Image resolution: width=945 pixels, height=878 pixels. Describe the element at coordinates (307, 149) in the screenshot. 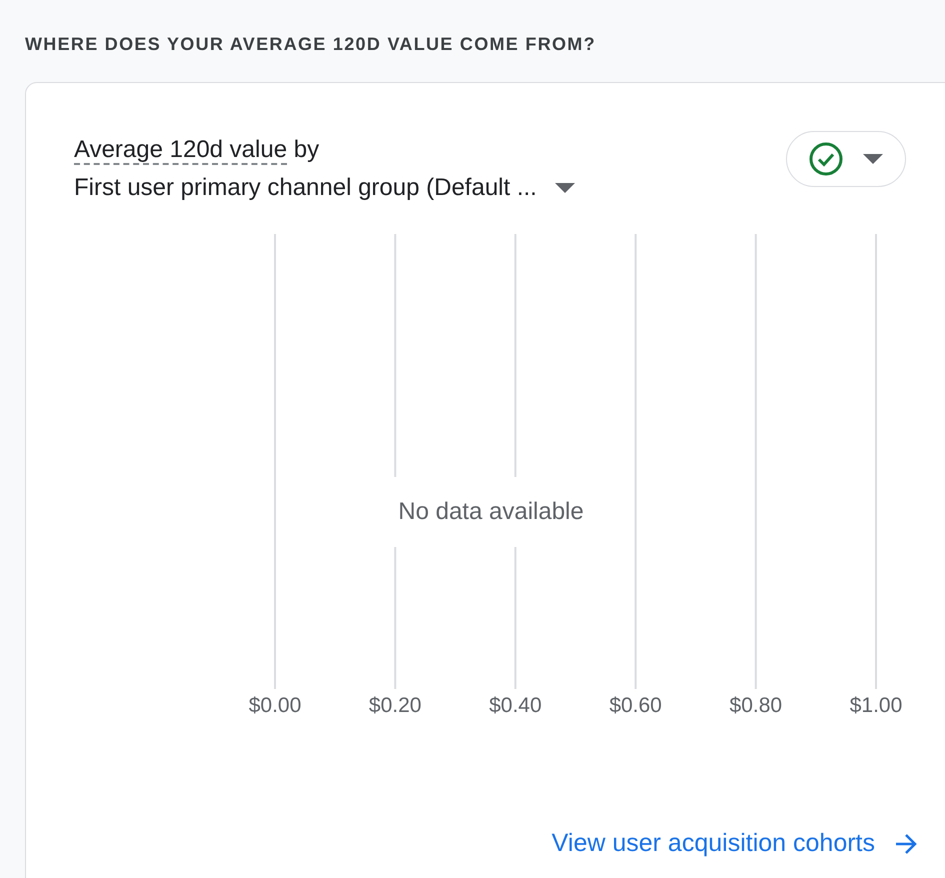

I see `joiner-text: by` at that location.